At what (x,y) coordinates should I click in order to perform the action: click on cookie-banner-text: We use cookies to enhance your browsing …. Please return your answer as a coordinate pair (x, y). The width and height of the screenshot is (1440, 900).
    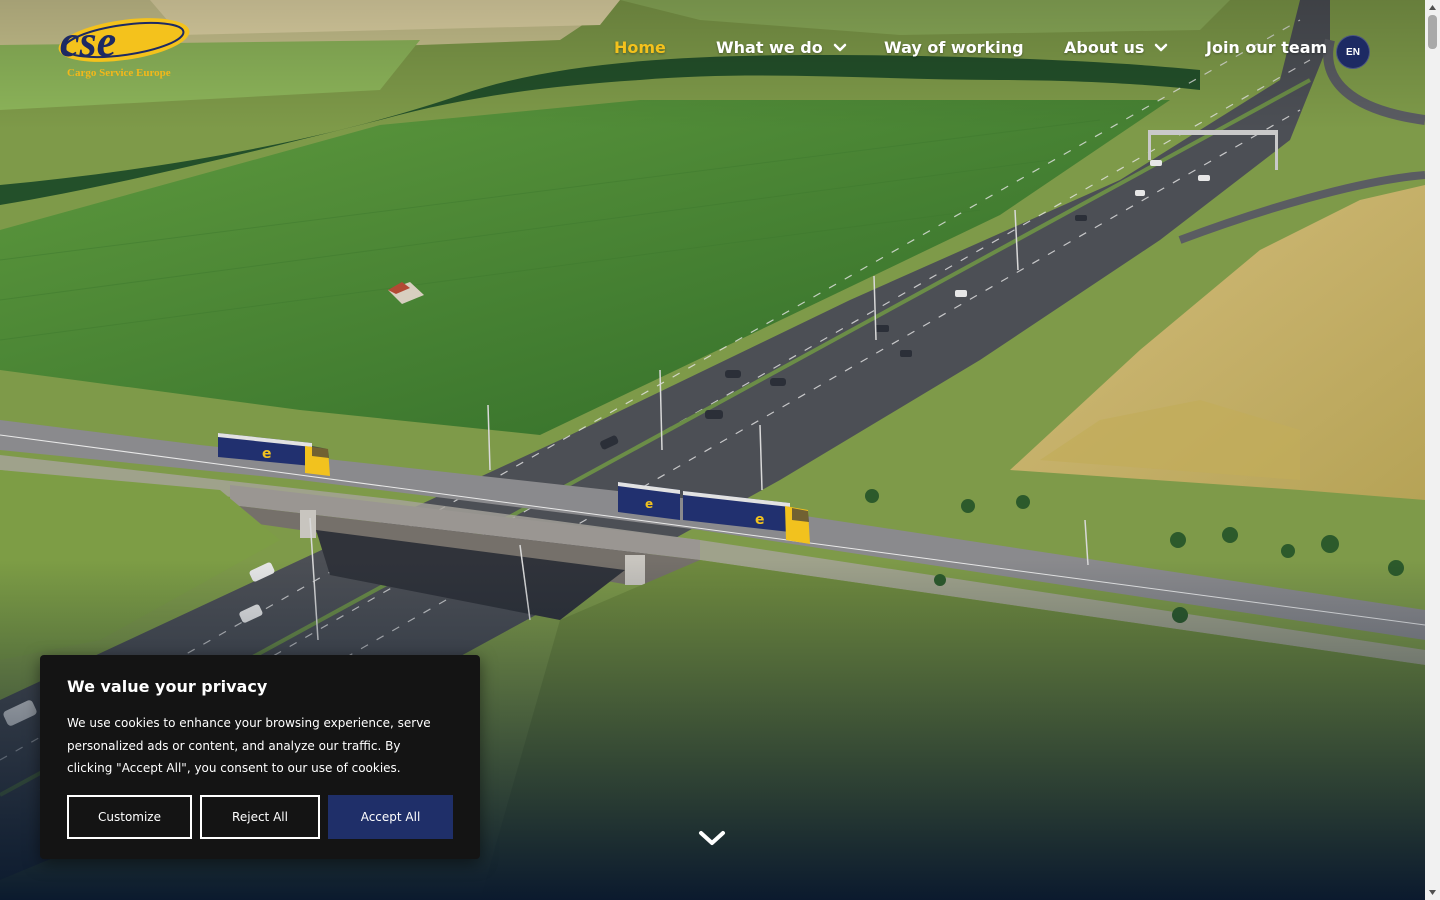
    Looking at the image, I should click on (249, 745).